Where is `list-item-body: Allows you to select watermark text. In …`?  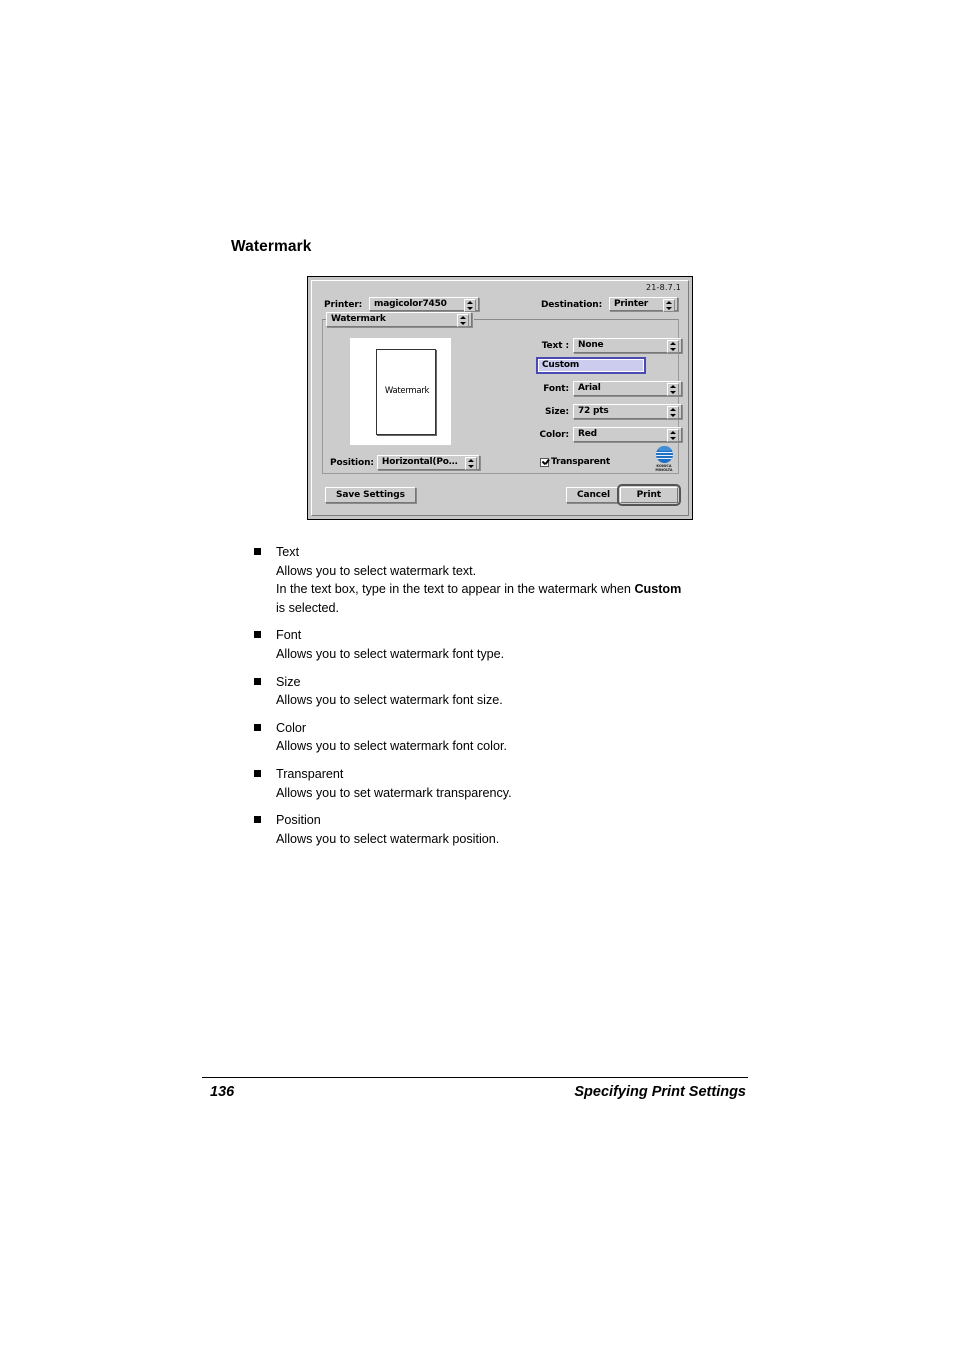
list-item-body: Allows you to select watermark text. In … is located at coordinates (525, 590).